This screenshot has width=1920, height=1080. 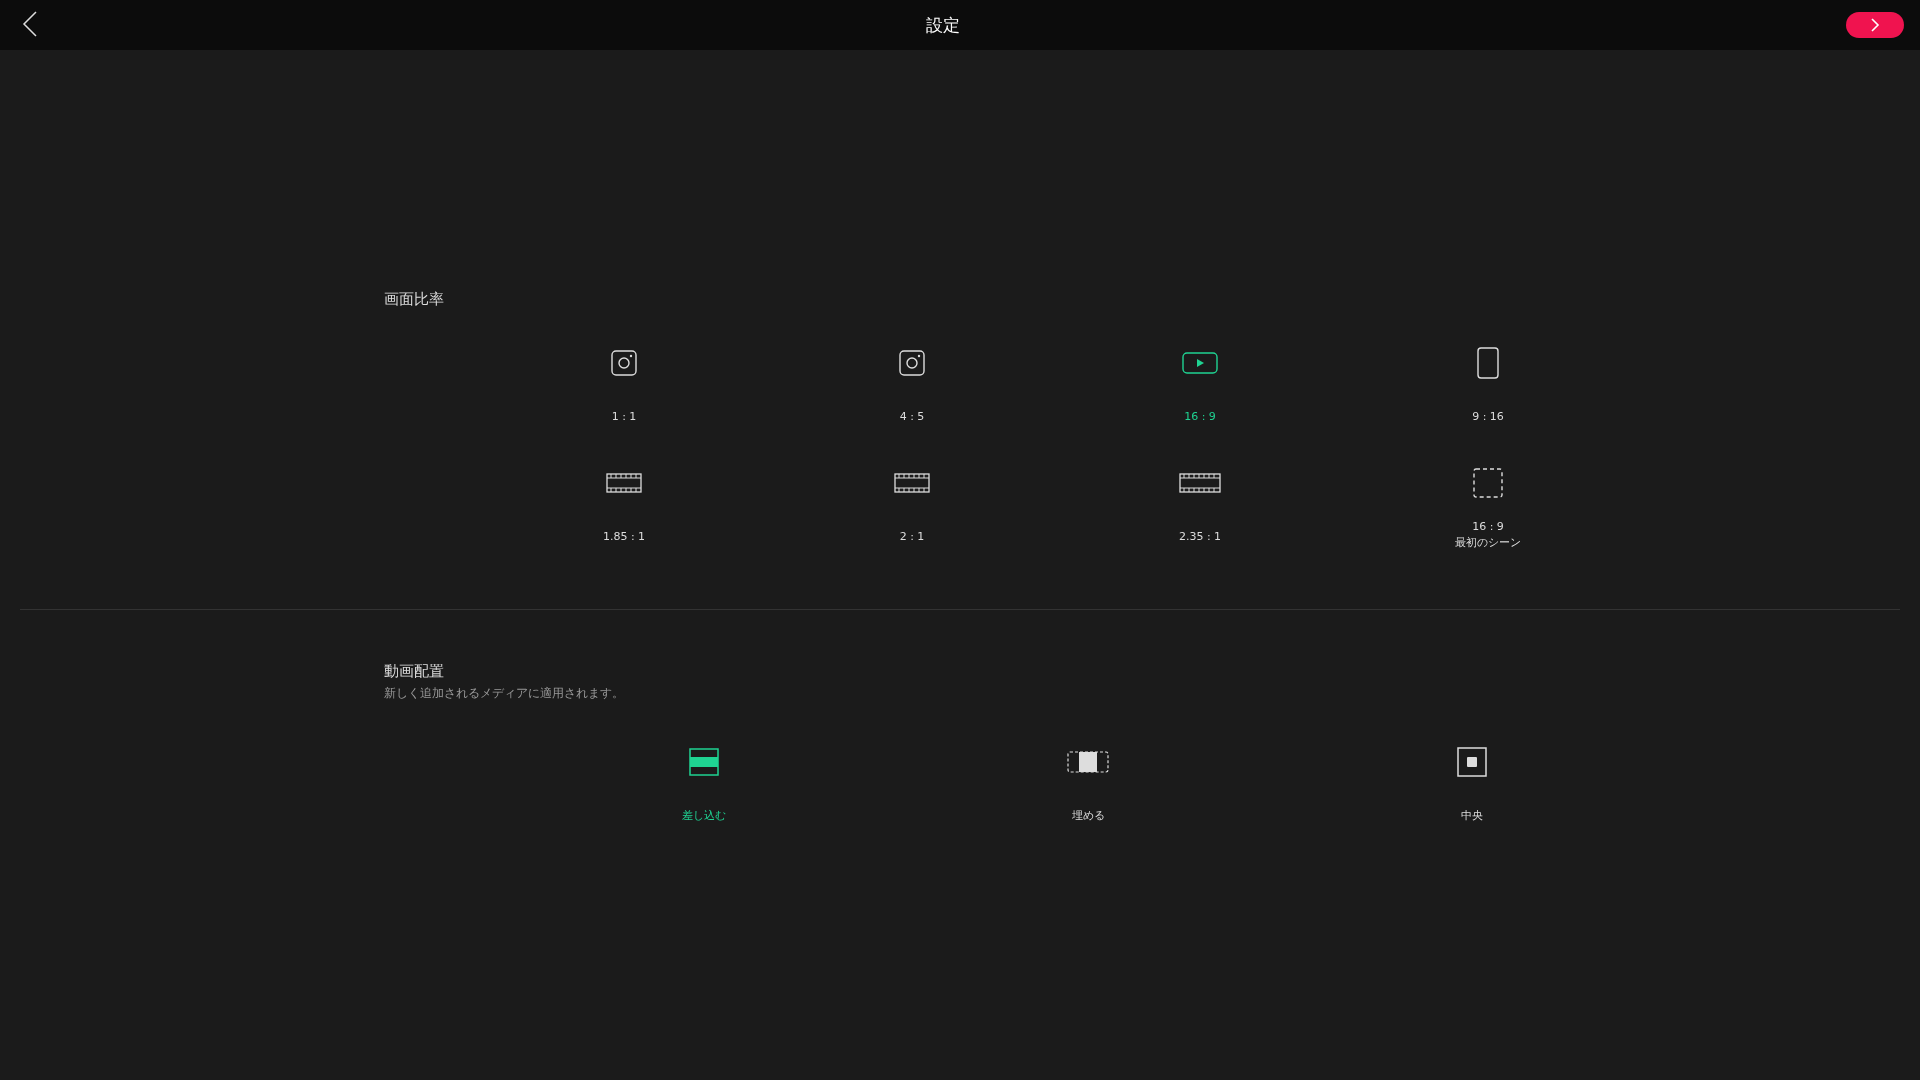 I want to click on option-button: 中央, so click(x=1472, y=777).